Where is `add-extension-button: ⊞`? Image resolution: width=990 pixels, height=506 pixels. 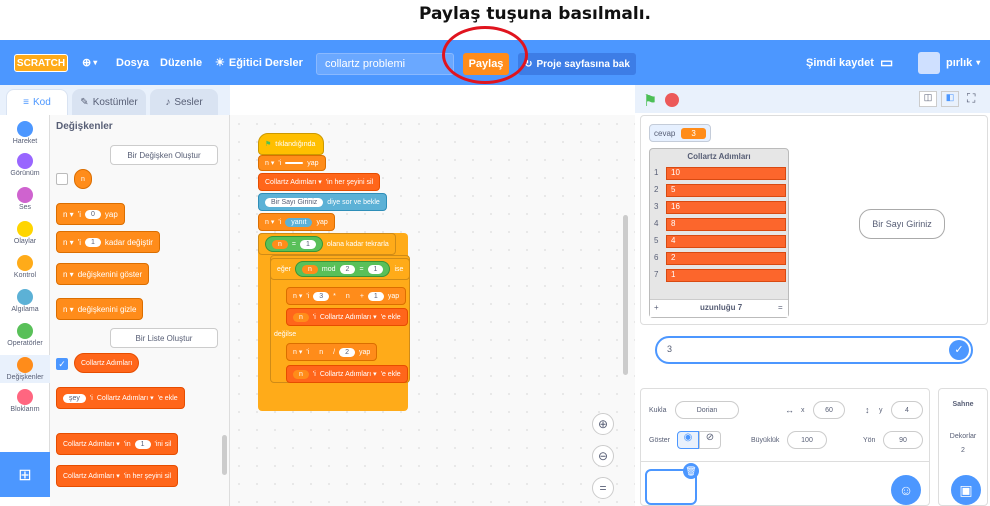 add-extension-button: ⊞ is located at coordinates (25, 474).